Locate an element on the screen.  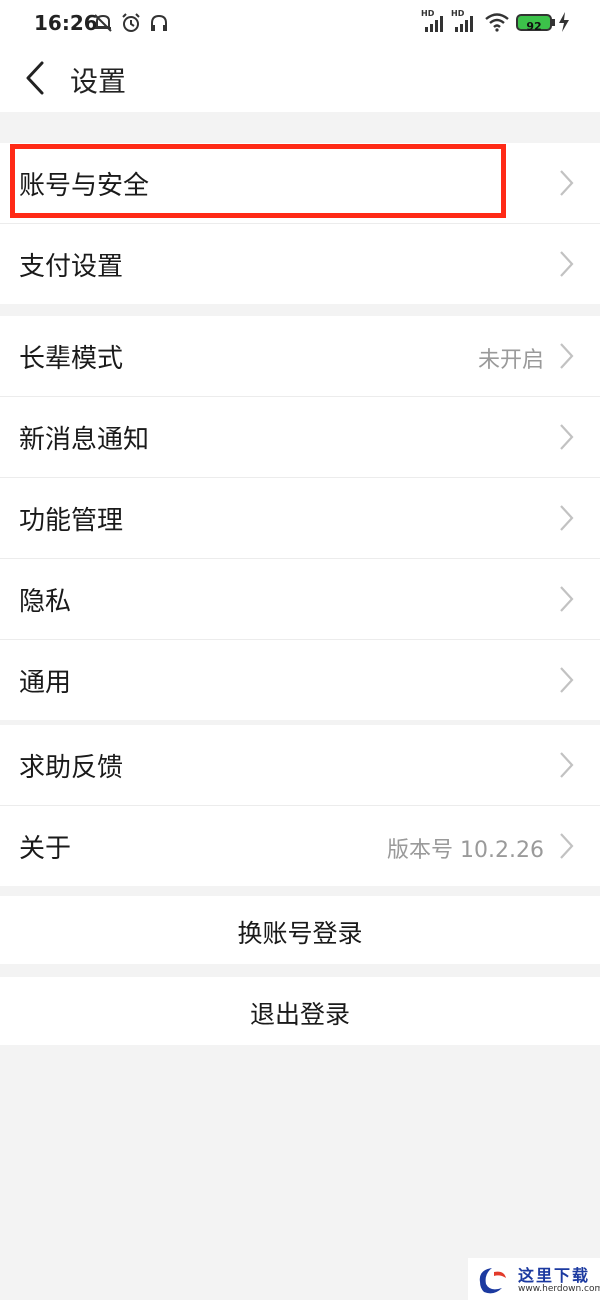
settings-item-notifications: 新消息通知 is located at coordinates (300, 436).